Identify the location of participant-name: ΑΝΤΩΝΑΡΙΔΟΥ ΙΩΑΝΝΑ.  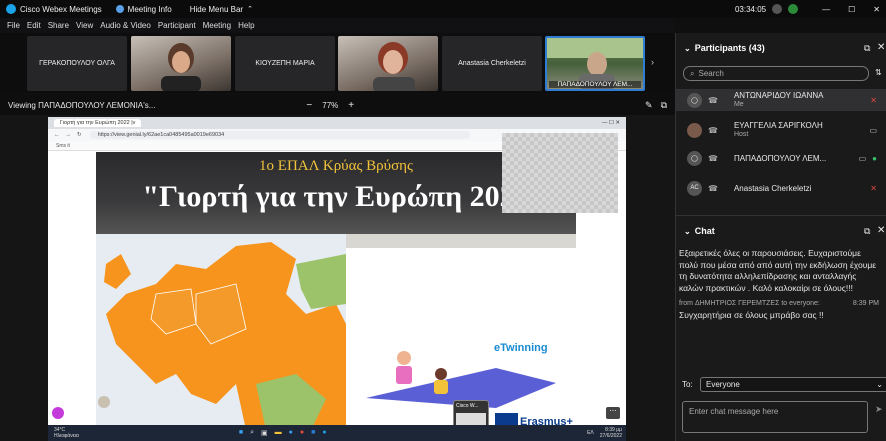
(778, 95).